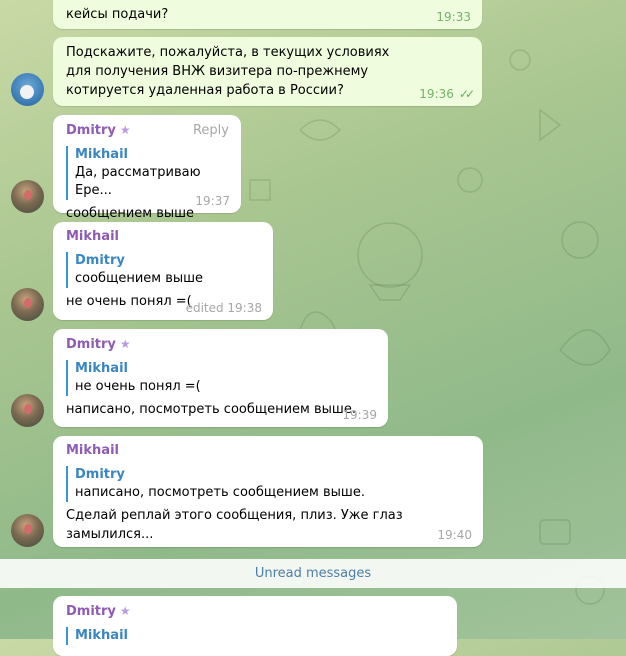 Image resolution: width=626 pixels, height=656 pixels. What do you see at coordinates (223, 308) in the screenshot?
I see `message-time: edited 19:38` at bounding box center [223, 308].